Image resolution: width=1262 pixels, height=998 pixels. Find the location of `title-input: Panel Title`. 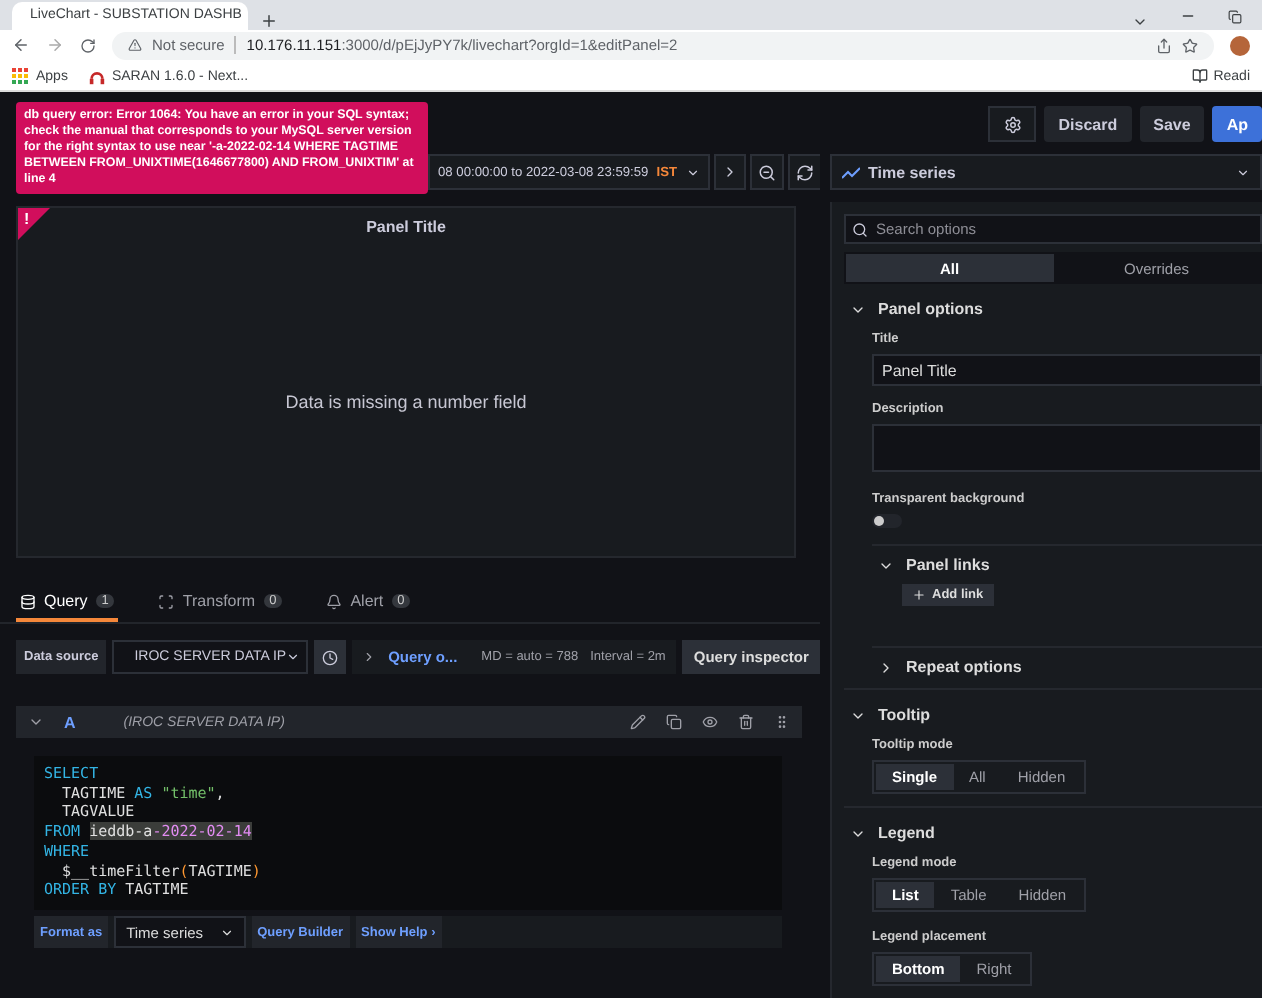

title-input: Panel Title is located at coordinates (1067, 370).